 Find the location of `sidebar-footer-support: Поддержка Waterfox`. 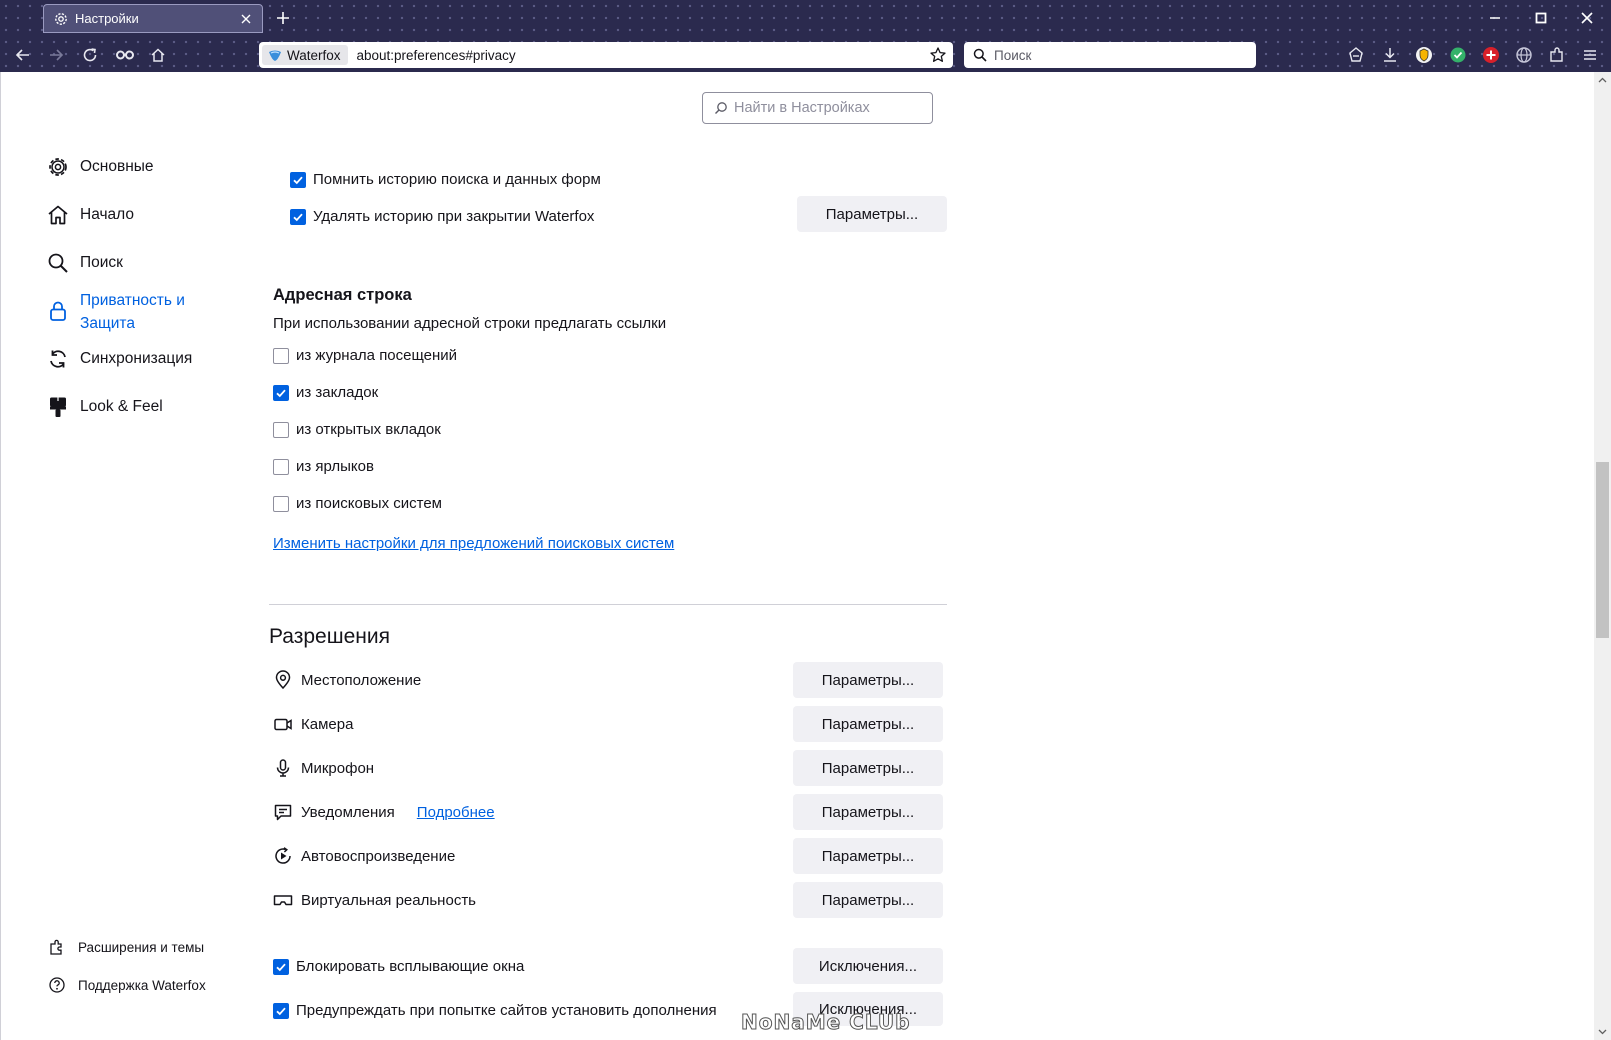

sidebar-footer-support: Поддержка Waterfox is located at coordinates (127, 985).